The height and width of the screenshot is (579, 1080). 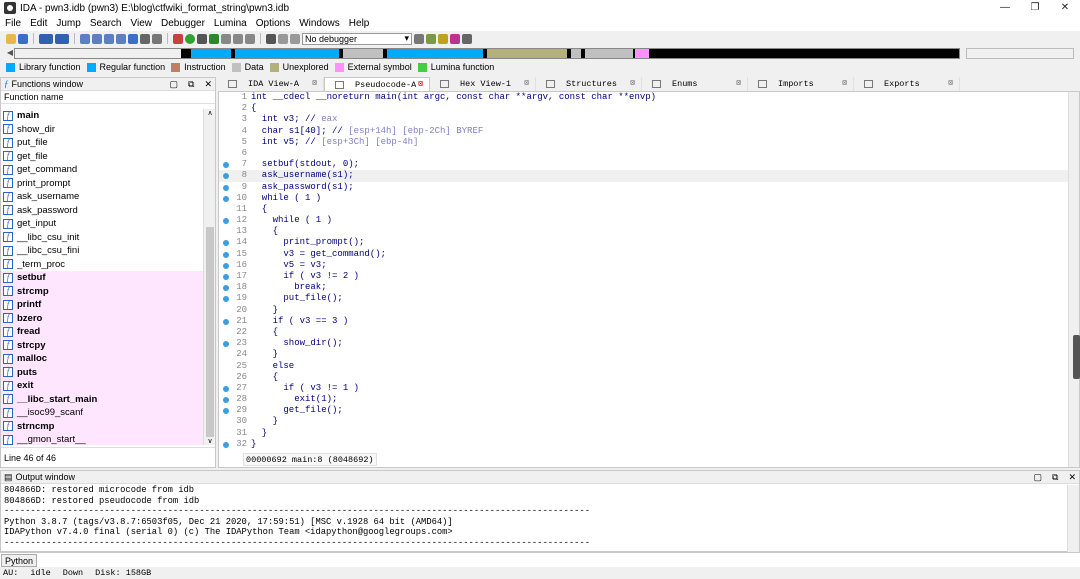 What do you see at coordinates (238, 38) in the screenshot?
I see `mark-icon` at bounding box center [238, 38].